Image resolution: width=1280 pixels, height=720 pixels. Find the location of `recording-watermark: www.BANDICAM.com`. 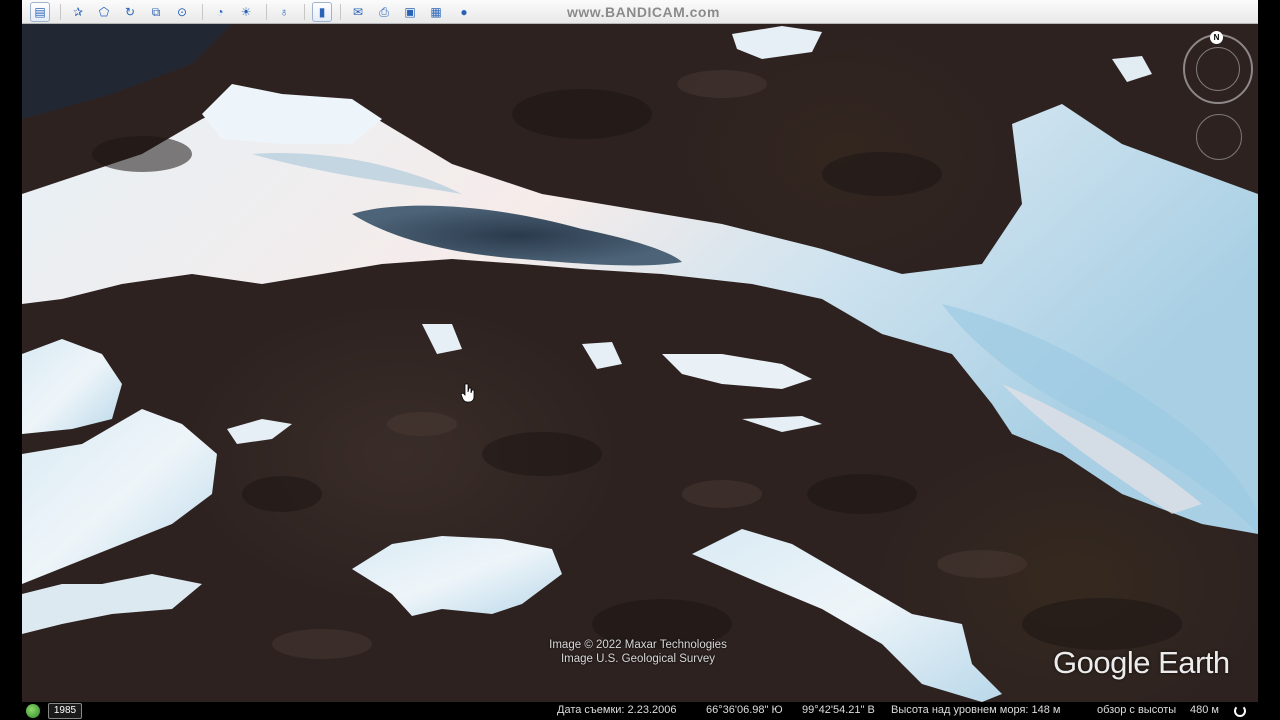

recording-watermark: www.BANDICAM.com is located at coordinates (643, 12).